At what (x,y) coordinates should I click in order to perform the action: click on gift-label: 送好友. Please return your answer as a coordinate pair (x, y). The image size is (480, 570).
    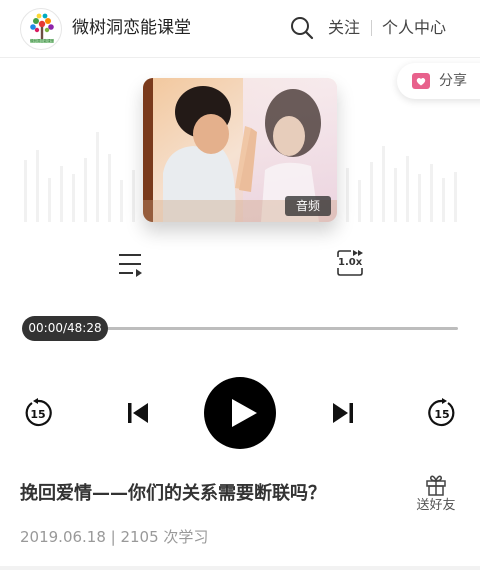
    Looking at the image, I should click on (436, 505).